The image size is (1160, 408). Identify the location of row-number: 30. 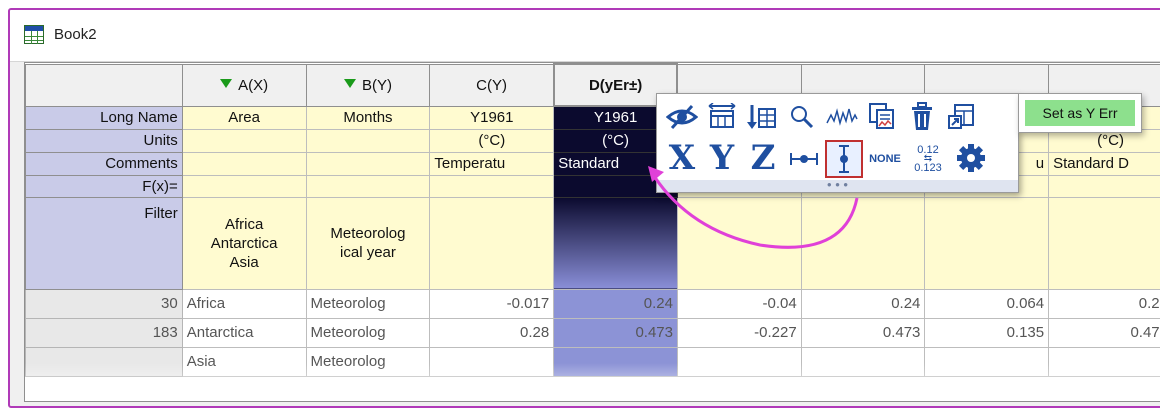
(104, 303).